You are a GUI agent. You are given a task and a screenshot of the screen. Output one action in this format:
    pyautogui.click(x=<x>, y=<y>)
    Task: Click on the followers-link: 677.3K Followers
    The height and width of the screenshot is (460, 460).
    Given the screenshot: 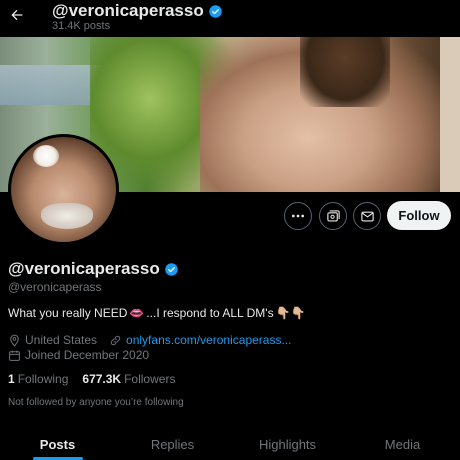 What is the action you would take?
    pyautogui.click(x=128, y=379)
    